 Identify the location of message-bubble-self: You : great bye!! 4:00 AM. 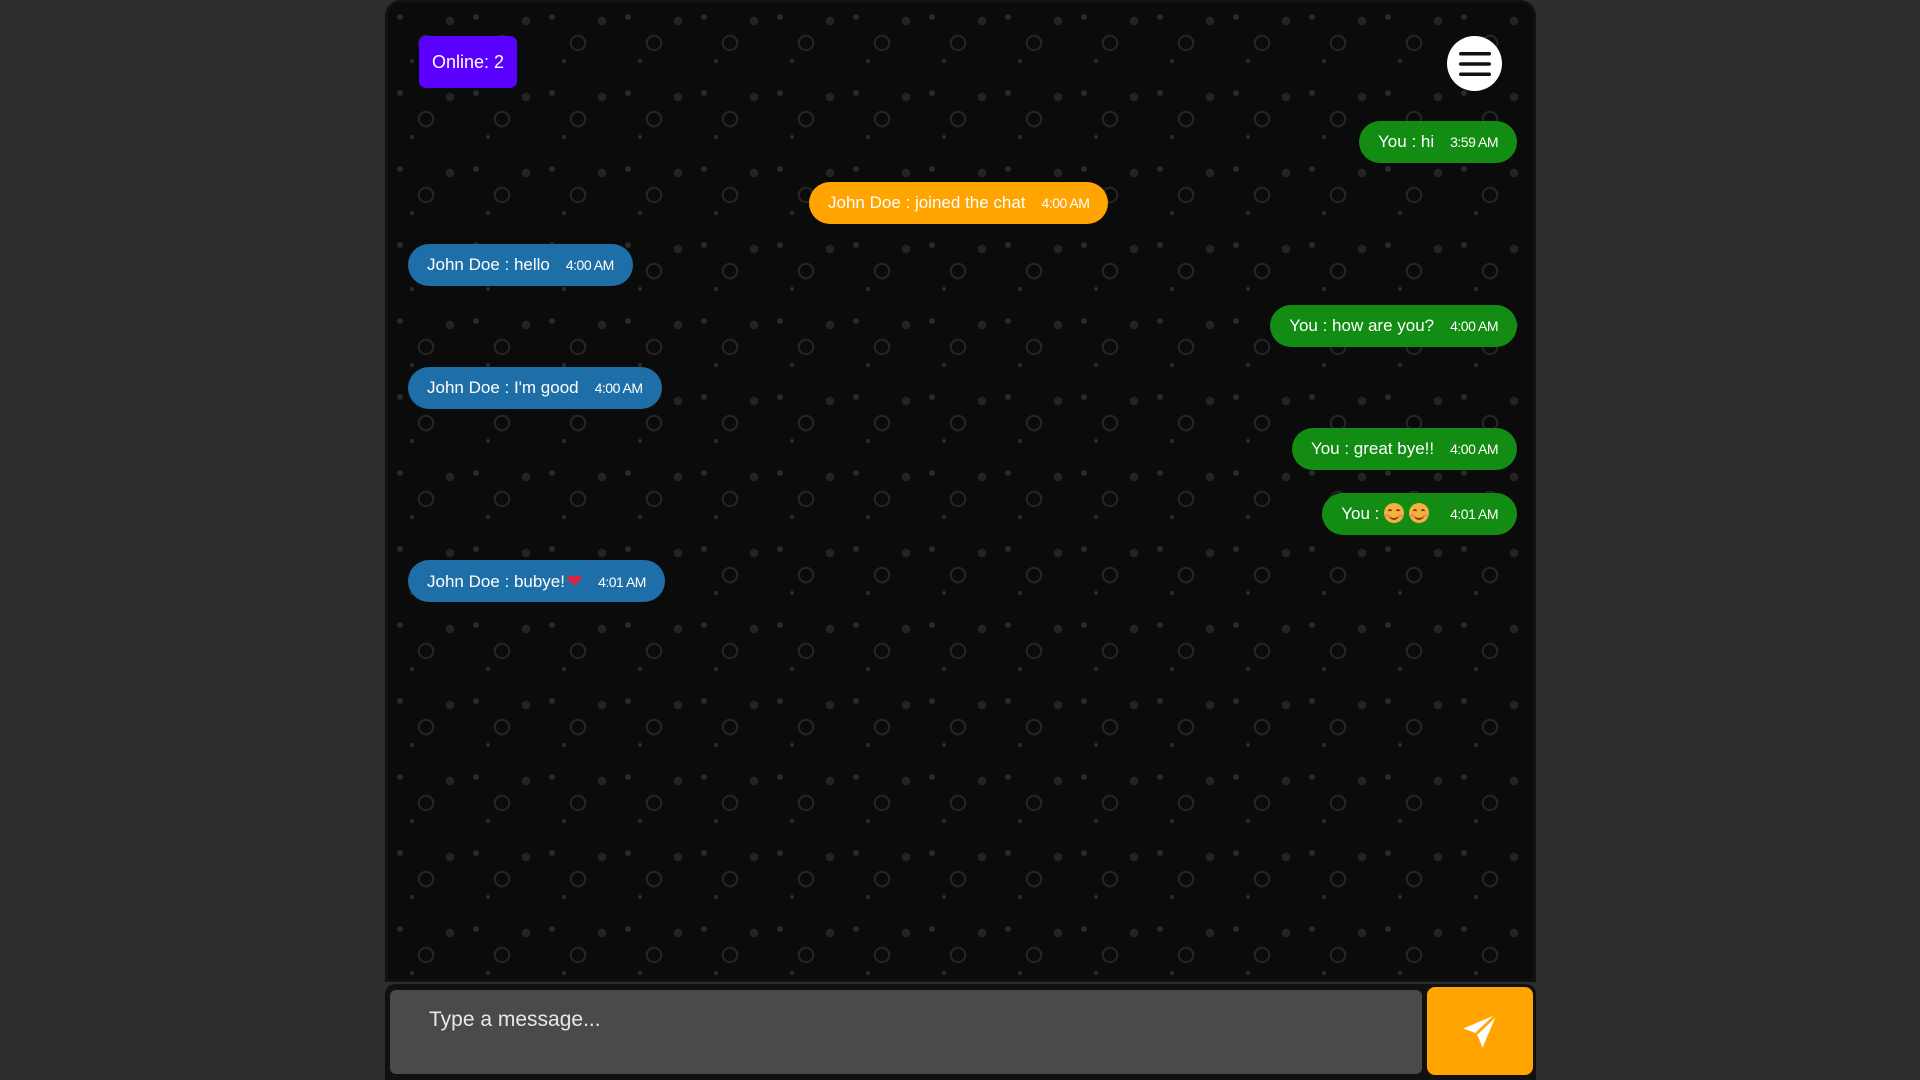
(1404, 449).